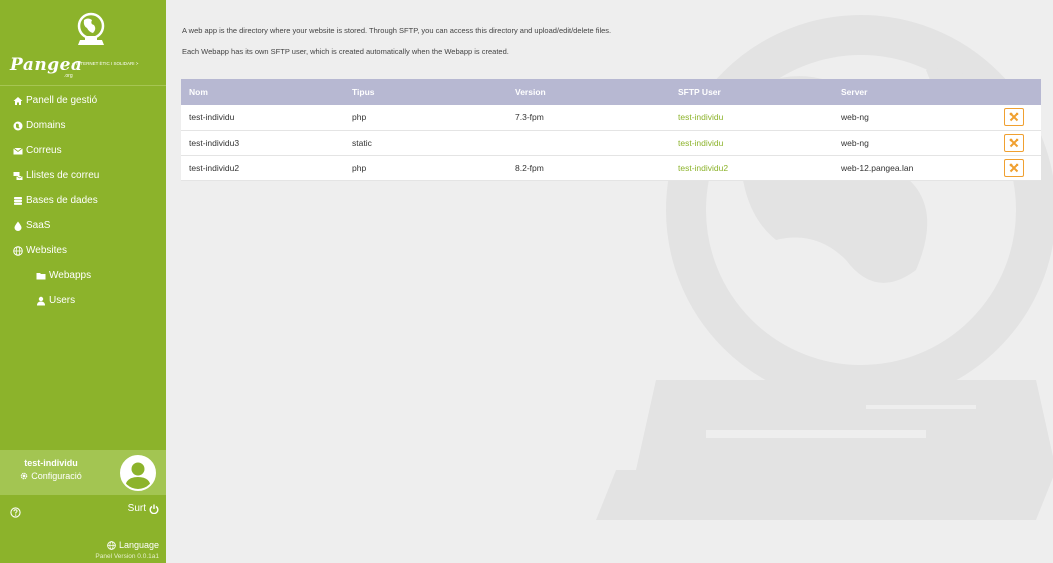 This screenshot has width=1053, height=563. I want to click on column-header-server: Server, so click(914, 92).